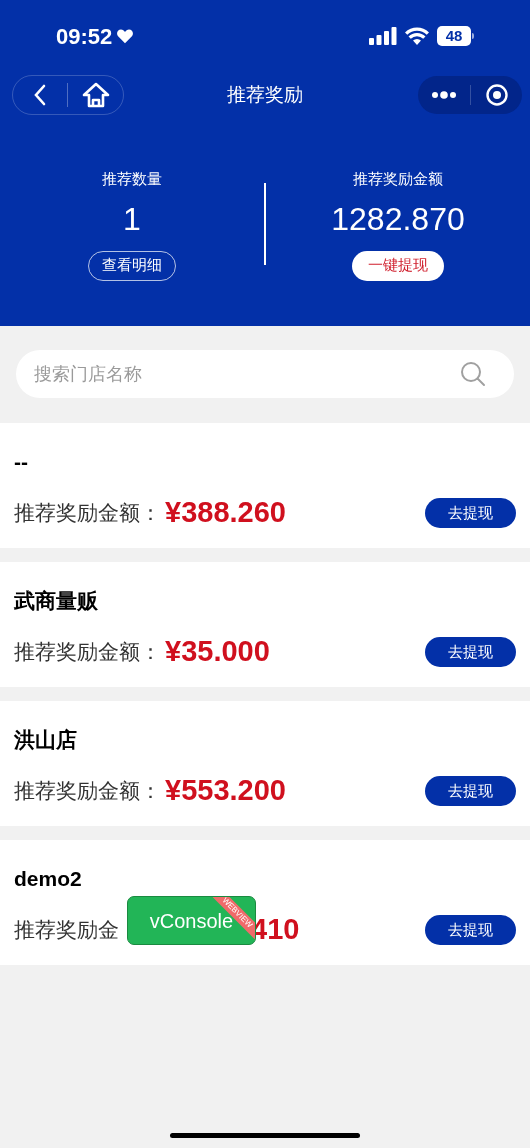 Image resolution: width=530 pixels, height=1148 pixels. I want to click on reward-amount: ¥388.260, so click(225, 512).